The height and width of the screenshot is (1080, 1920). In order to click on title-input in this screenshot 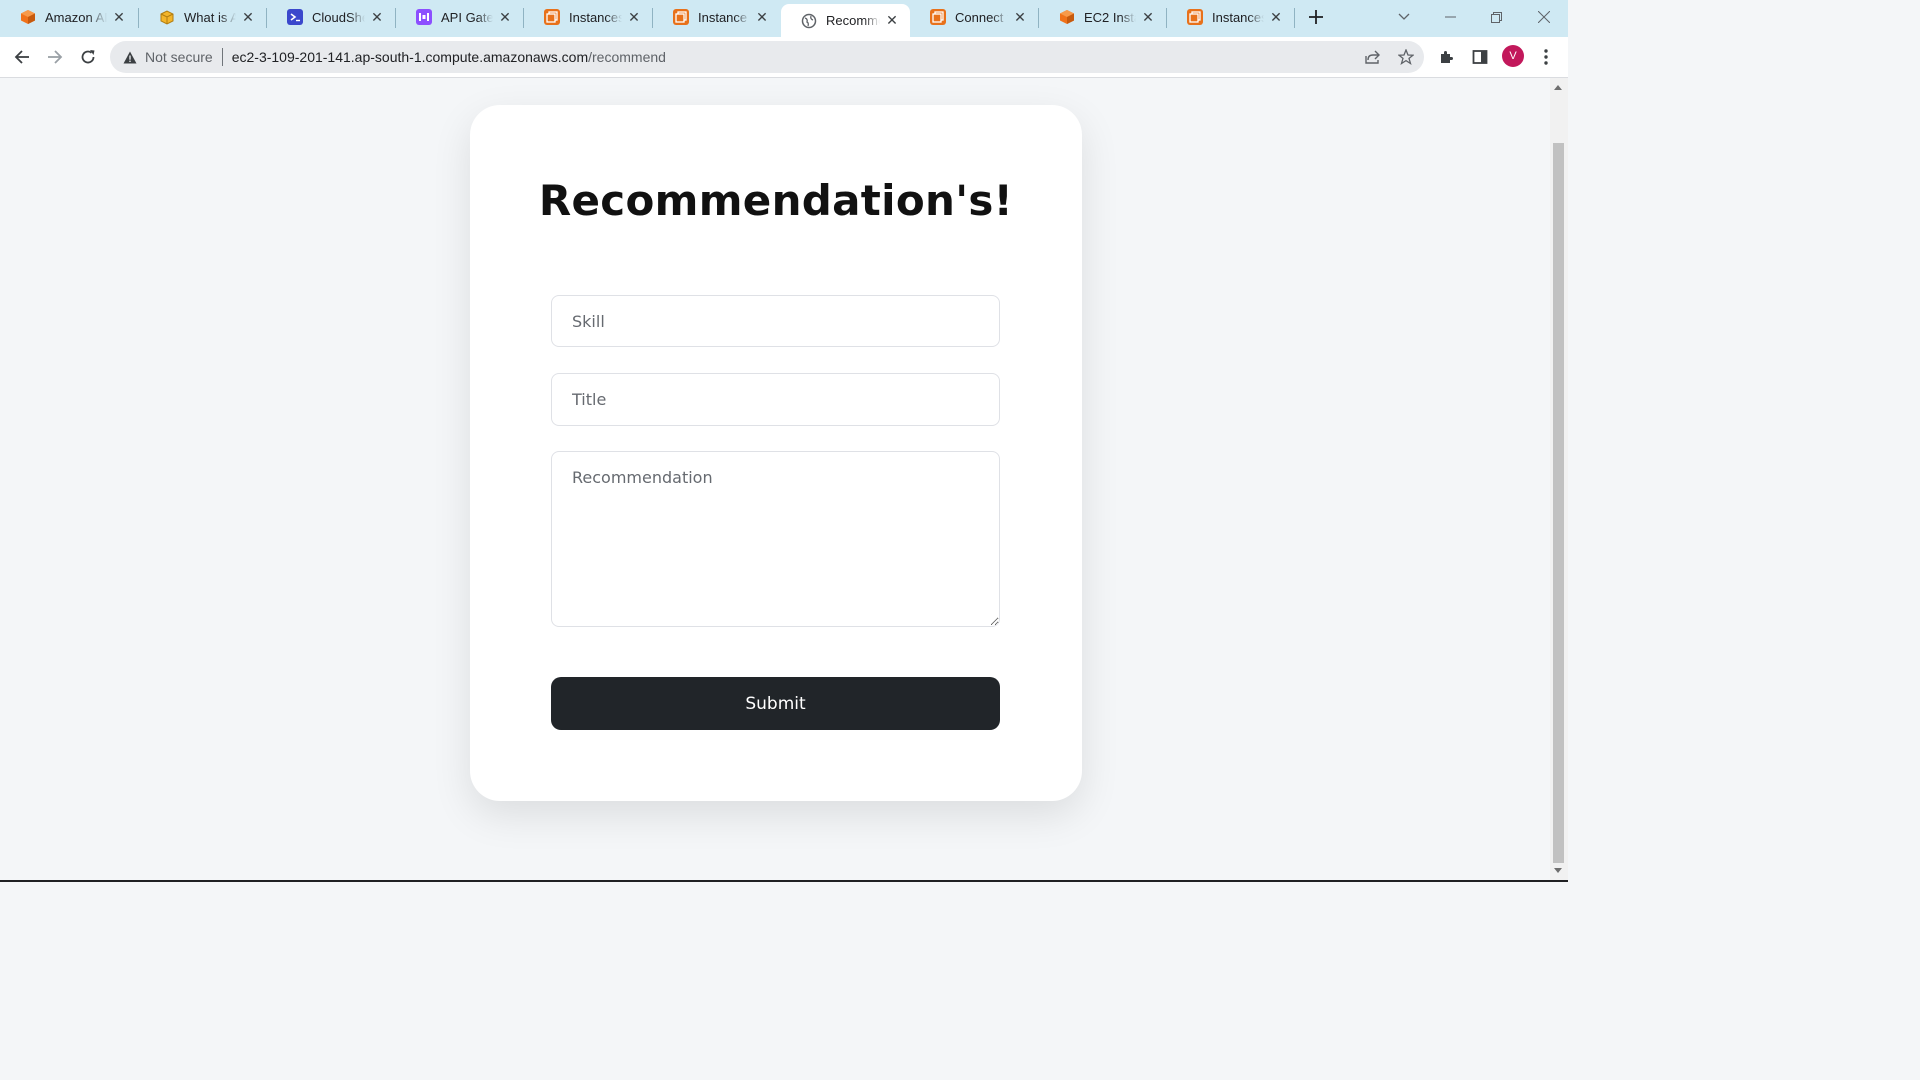, I will do `click(775, 399)`.